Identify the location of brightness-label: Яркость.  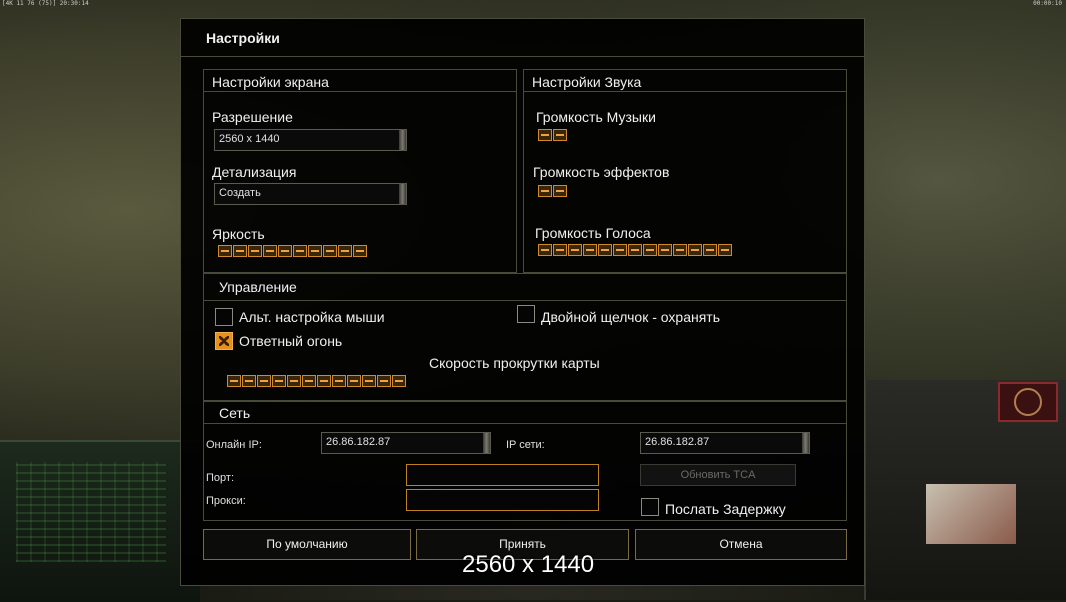
(238, 234).